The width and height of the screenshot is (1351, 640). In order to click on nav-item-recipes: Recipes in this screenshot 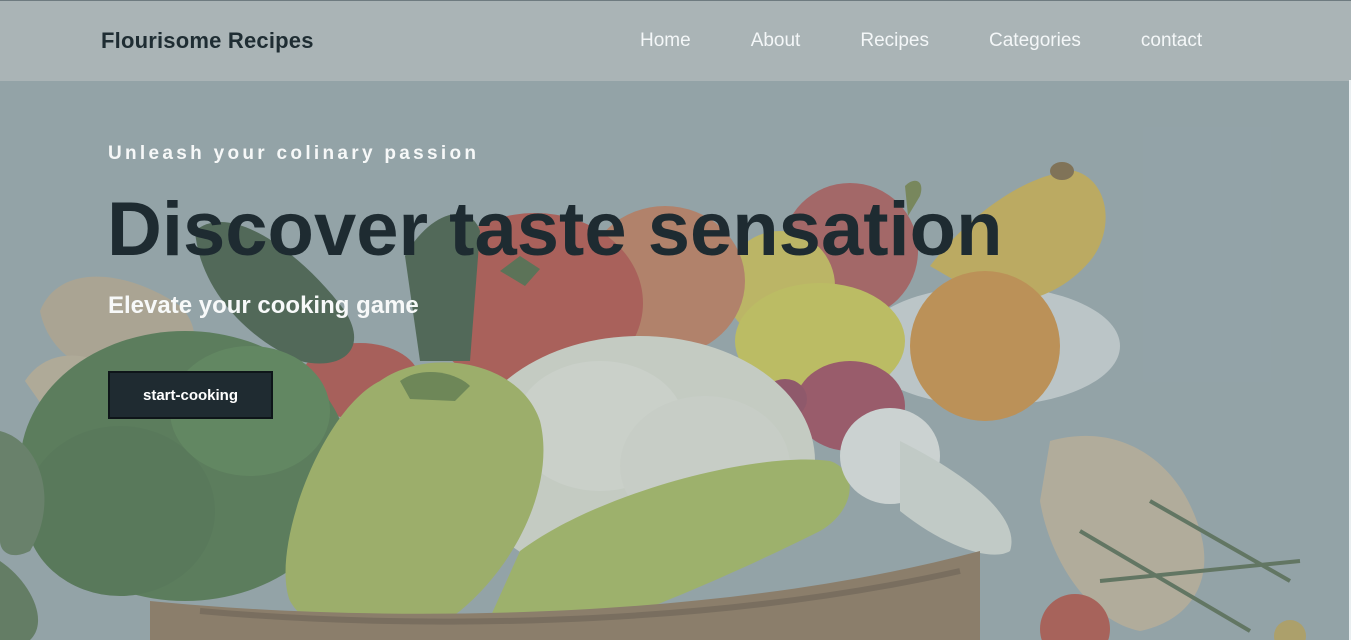, I will do `click(894, 41)`.